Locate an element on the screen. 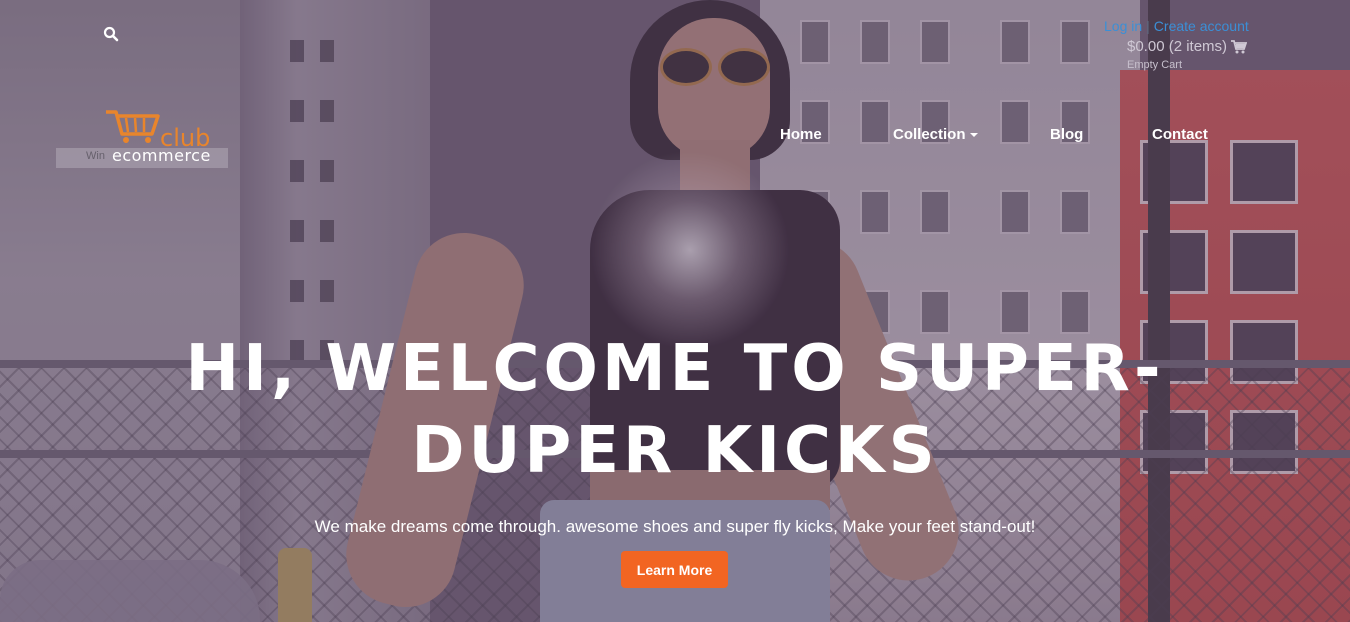 Image resolution: width=1350 pixels, height=622 pixels. empty-cart-link: Empty Cart is located at coordinates (1154, 65).